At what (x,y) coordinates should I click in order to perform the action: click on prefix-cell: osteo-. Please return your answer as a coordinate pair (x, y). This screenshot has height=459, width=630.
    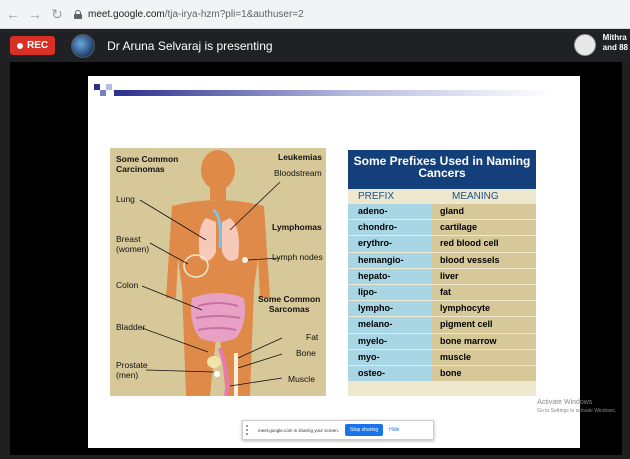
    Looking at the image, I should click on (390, 374).